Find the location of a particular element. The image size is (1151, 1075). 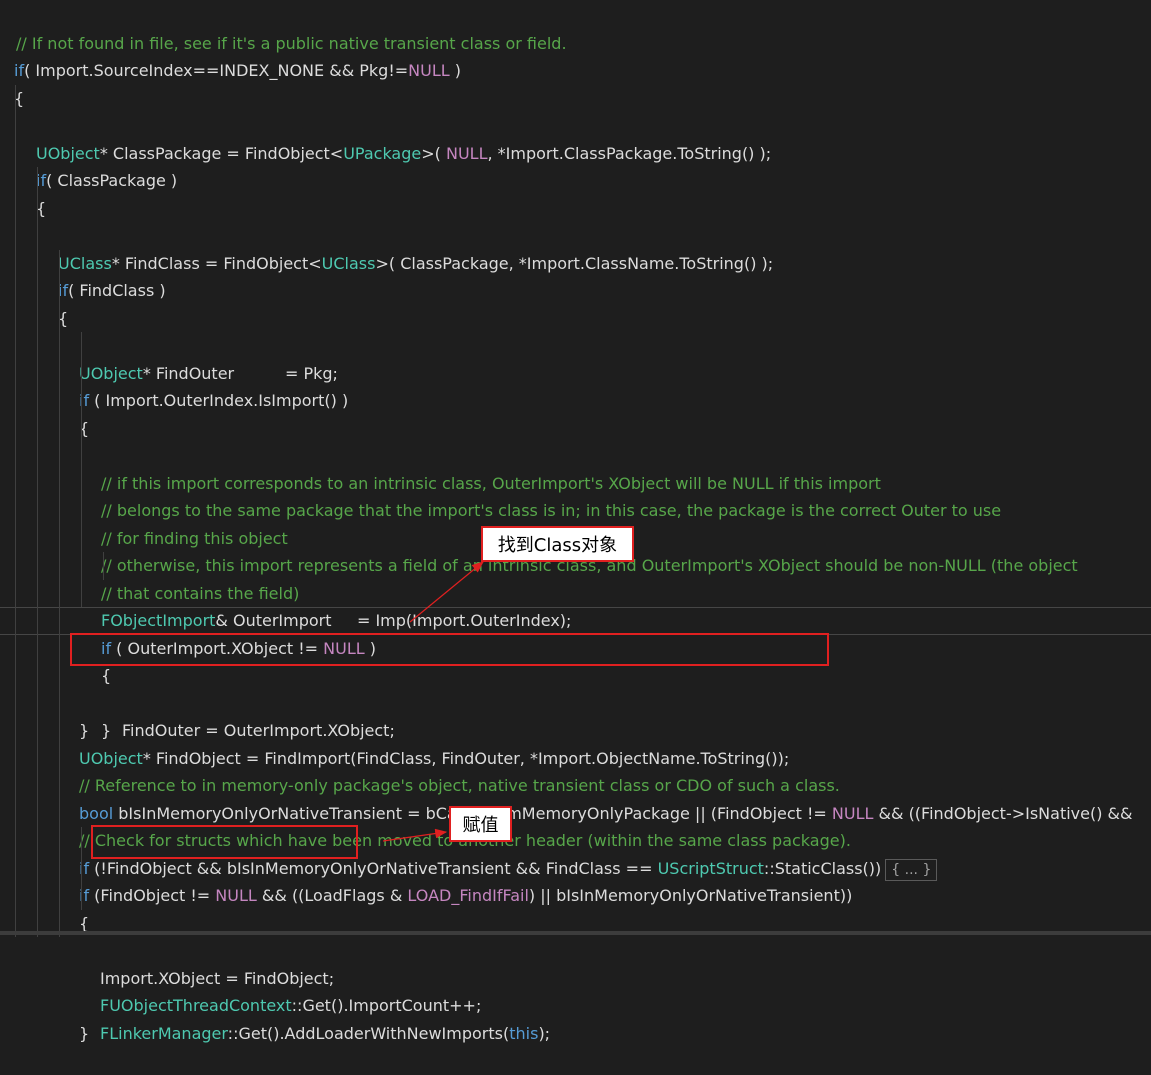

annotation-arrows is located at coordinates (433, 701).